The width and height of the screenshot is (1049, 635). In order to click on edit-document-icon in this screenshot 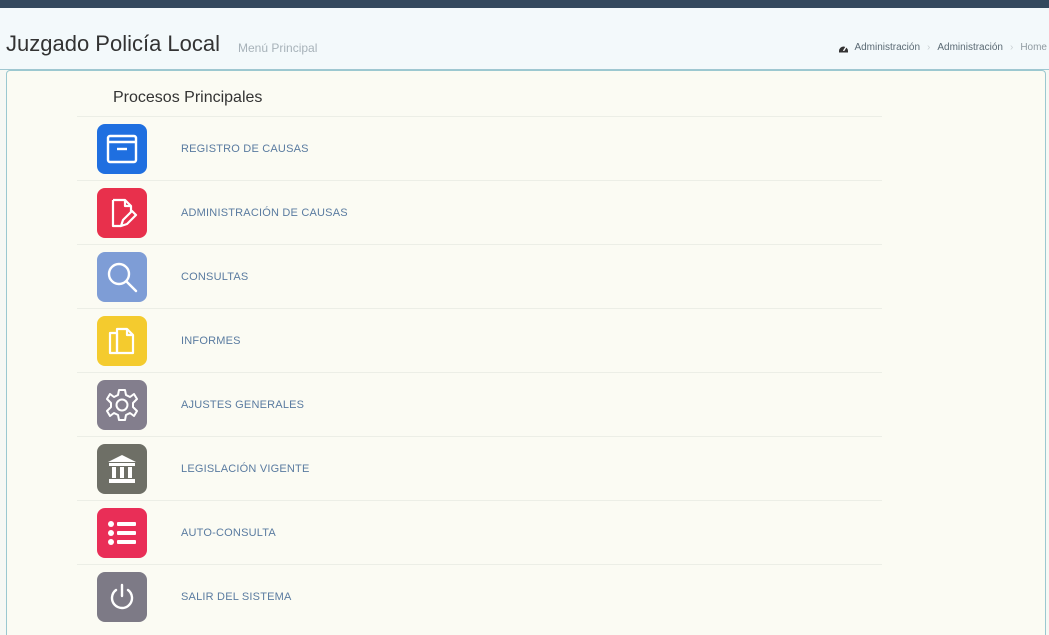, I will do `click(122, 213)`.